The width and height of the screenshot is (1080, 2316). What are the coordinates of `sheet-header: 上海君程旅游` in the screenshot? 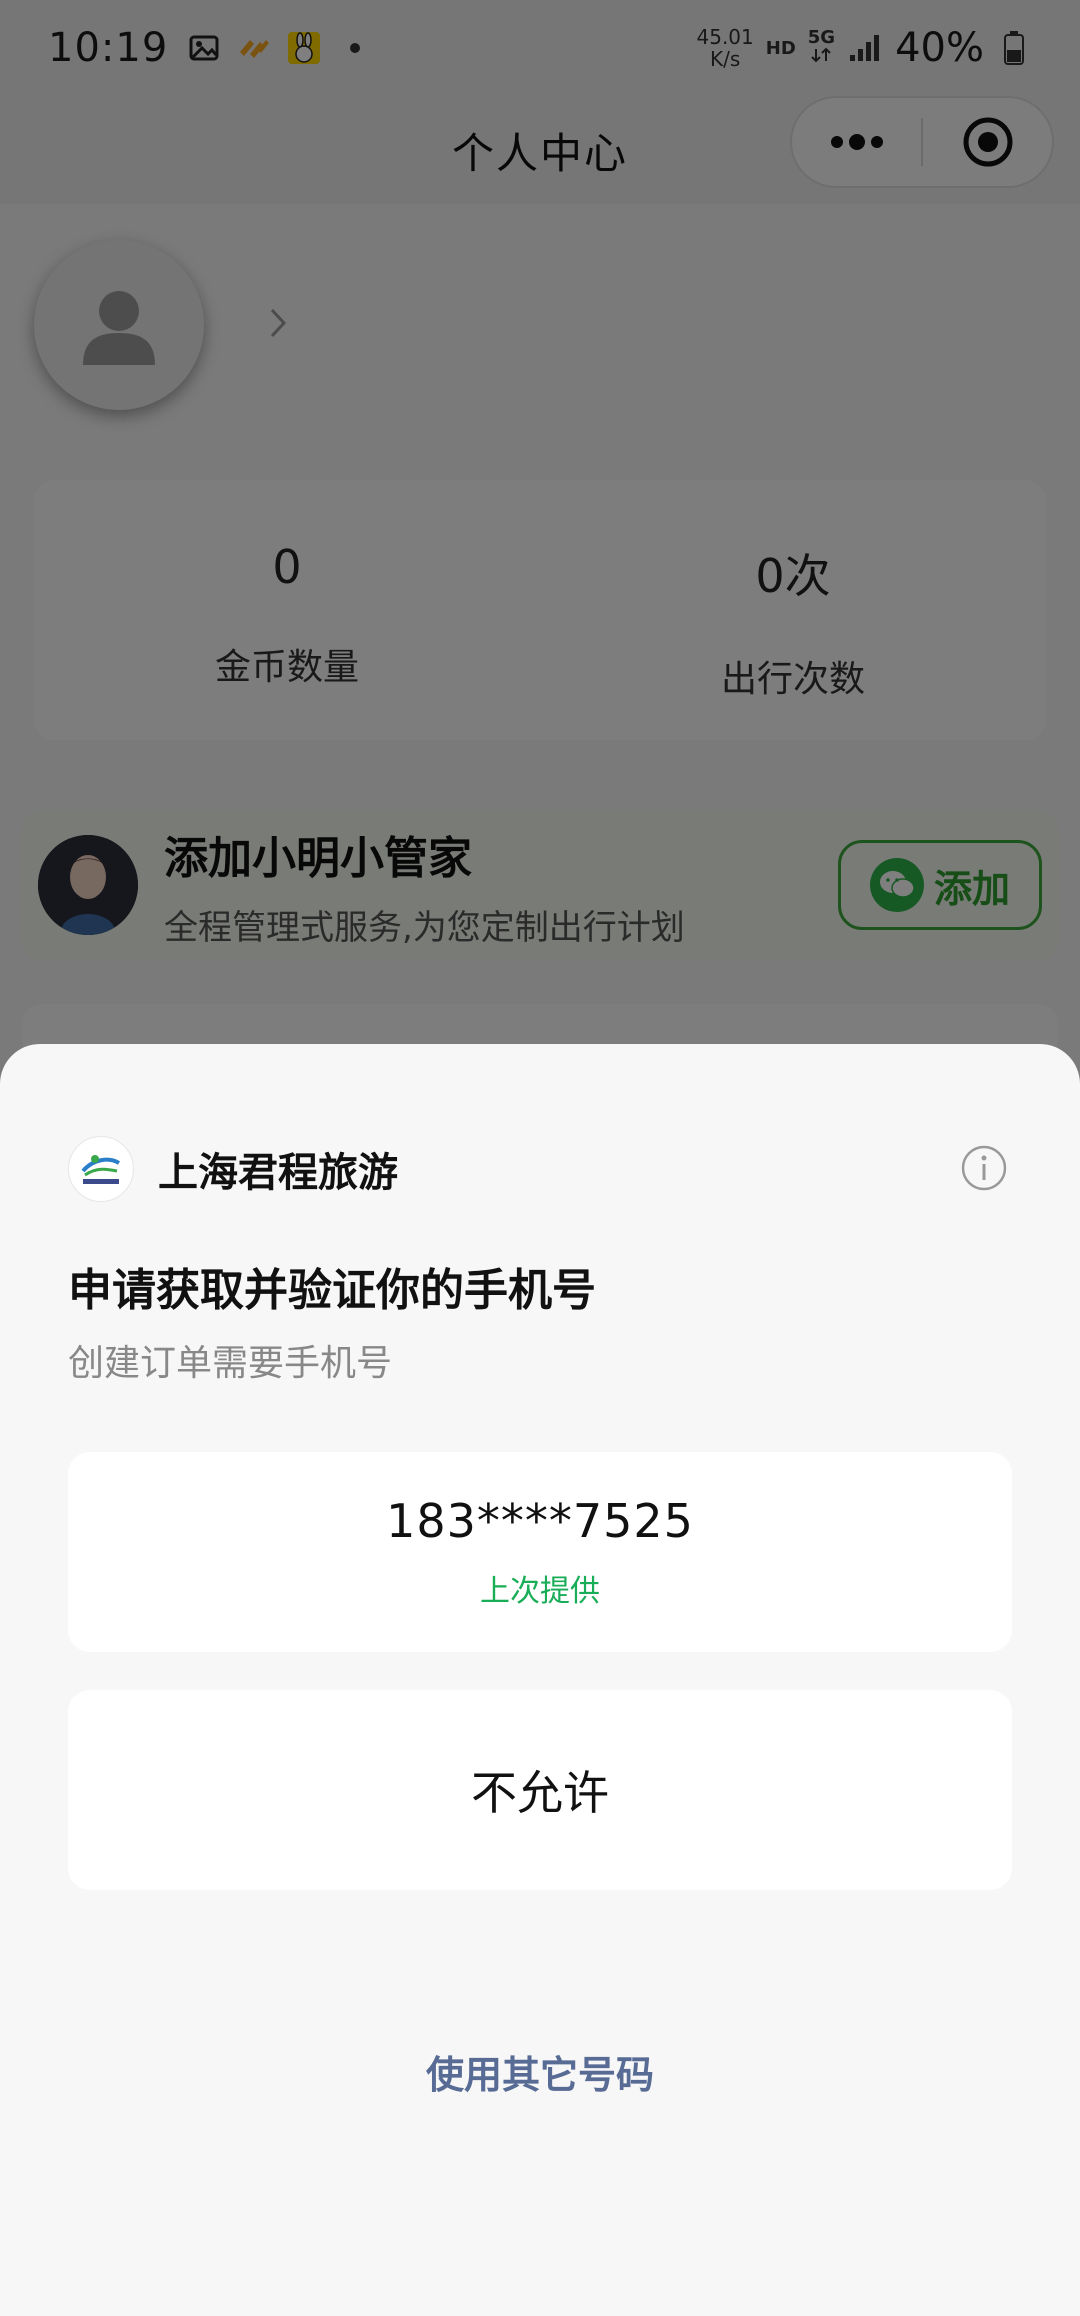 It's located at (233, 1169).